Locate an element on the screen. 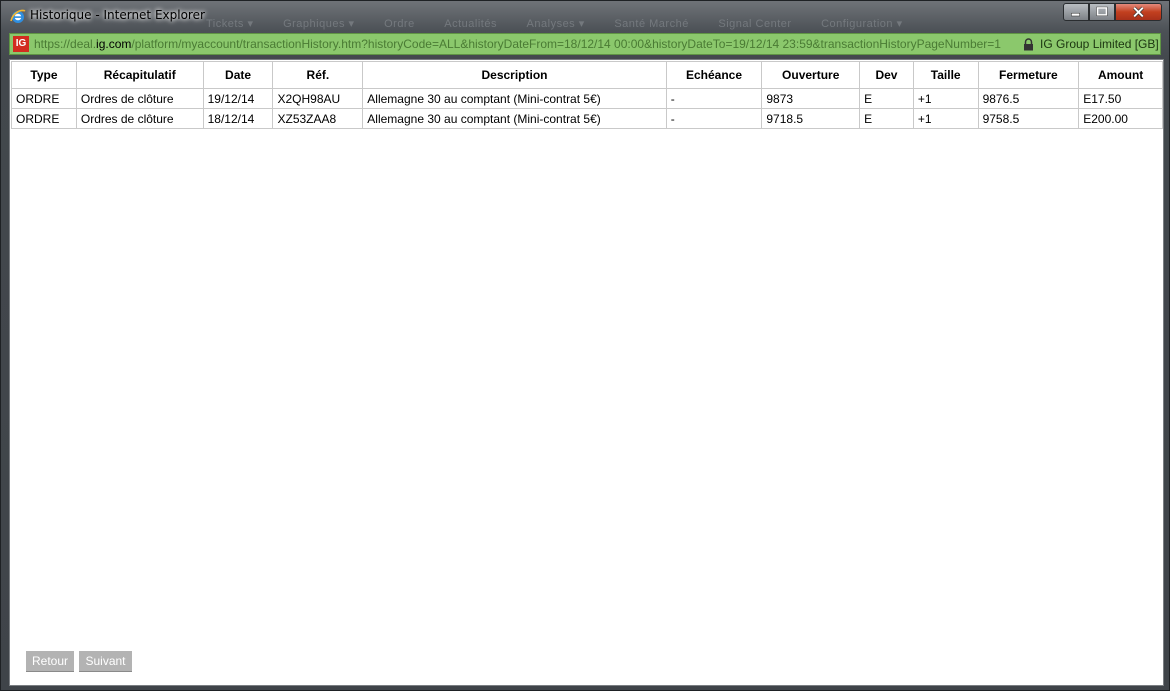 This screenshot has height=691, width=1170. column-header-ouverture: Ouverture is located at coordinates (811, 75).